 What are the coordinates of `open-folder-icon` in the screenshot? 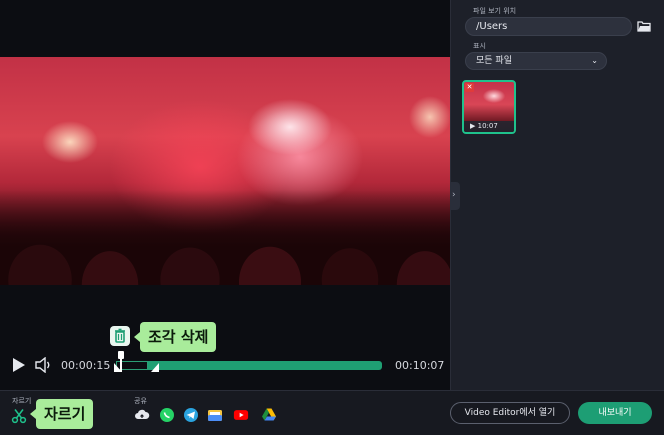 It's located at (644, 26).